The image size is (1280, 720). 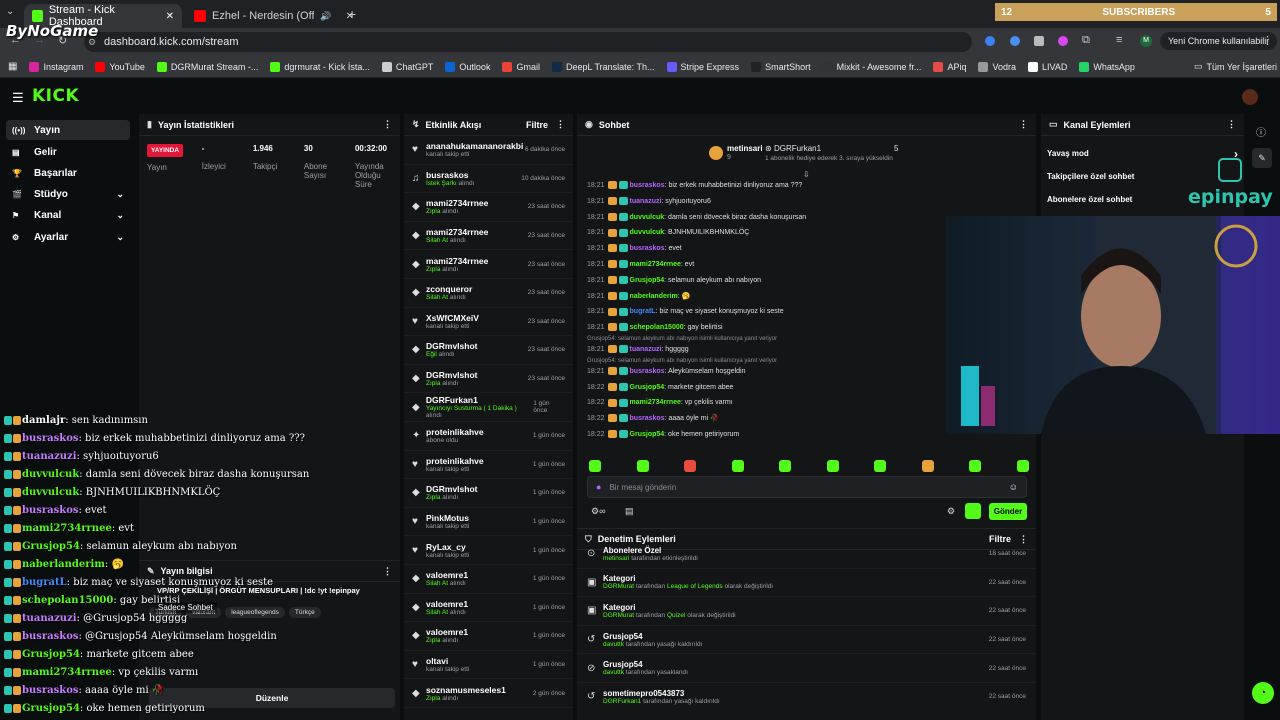 I want to click on sidebar-item-yayın: ((•)) Yayın, so click(x=68, y=130).